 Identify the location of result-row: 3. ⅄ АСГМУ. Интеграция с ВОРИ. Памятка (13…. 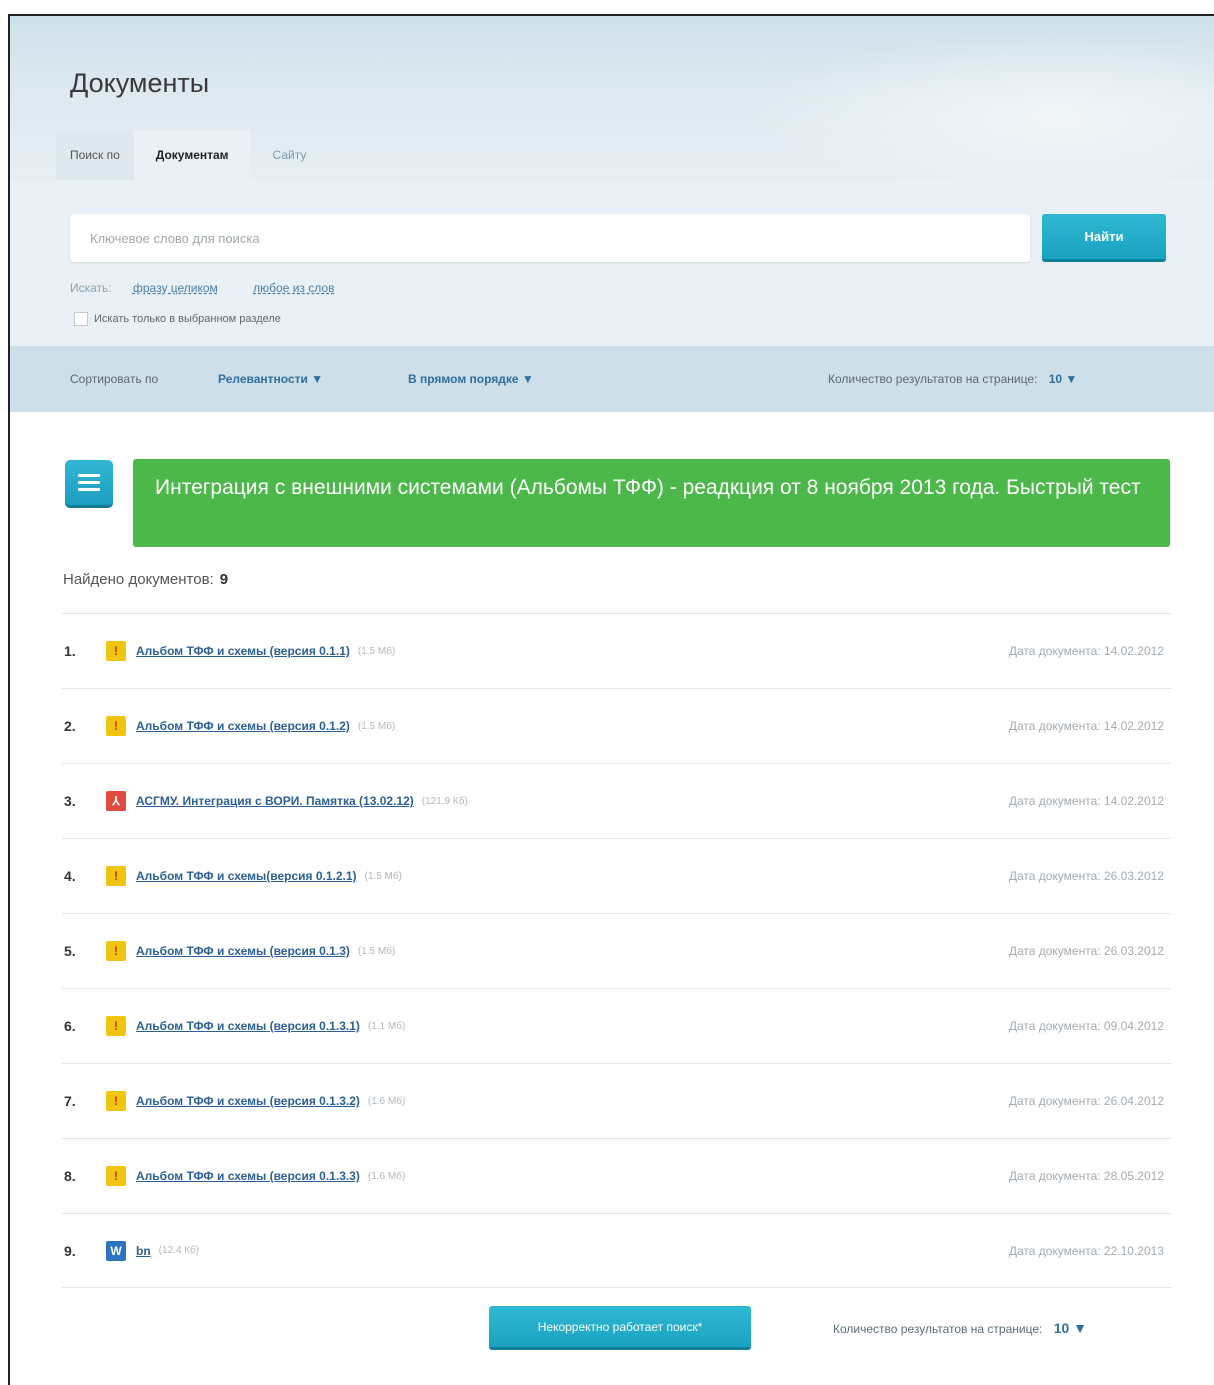
(617, 800).